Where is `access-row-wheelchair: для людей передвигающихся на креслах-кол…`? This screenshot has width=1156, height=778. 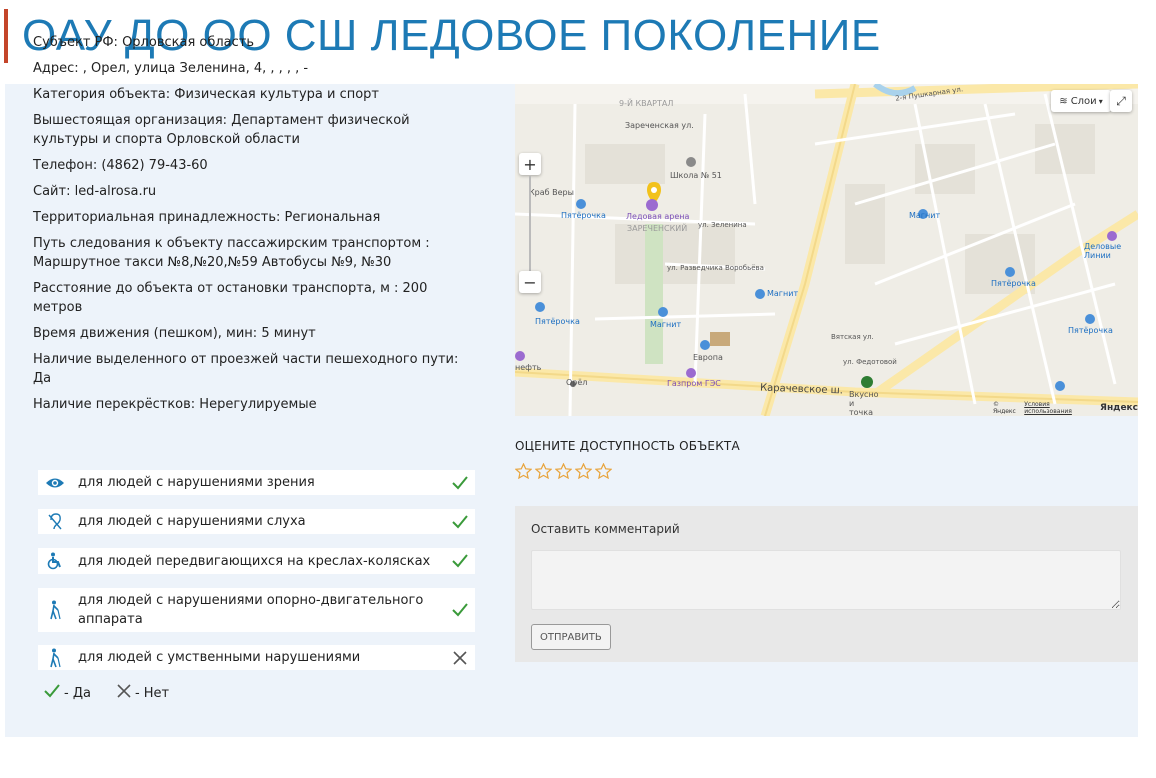
access-row-wheelchair: для людей передвигающихся на креслах-кол… is located at coordinates (256, 561).